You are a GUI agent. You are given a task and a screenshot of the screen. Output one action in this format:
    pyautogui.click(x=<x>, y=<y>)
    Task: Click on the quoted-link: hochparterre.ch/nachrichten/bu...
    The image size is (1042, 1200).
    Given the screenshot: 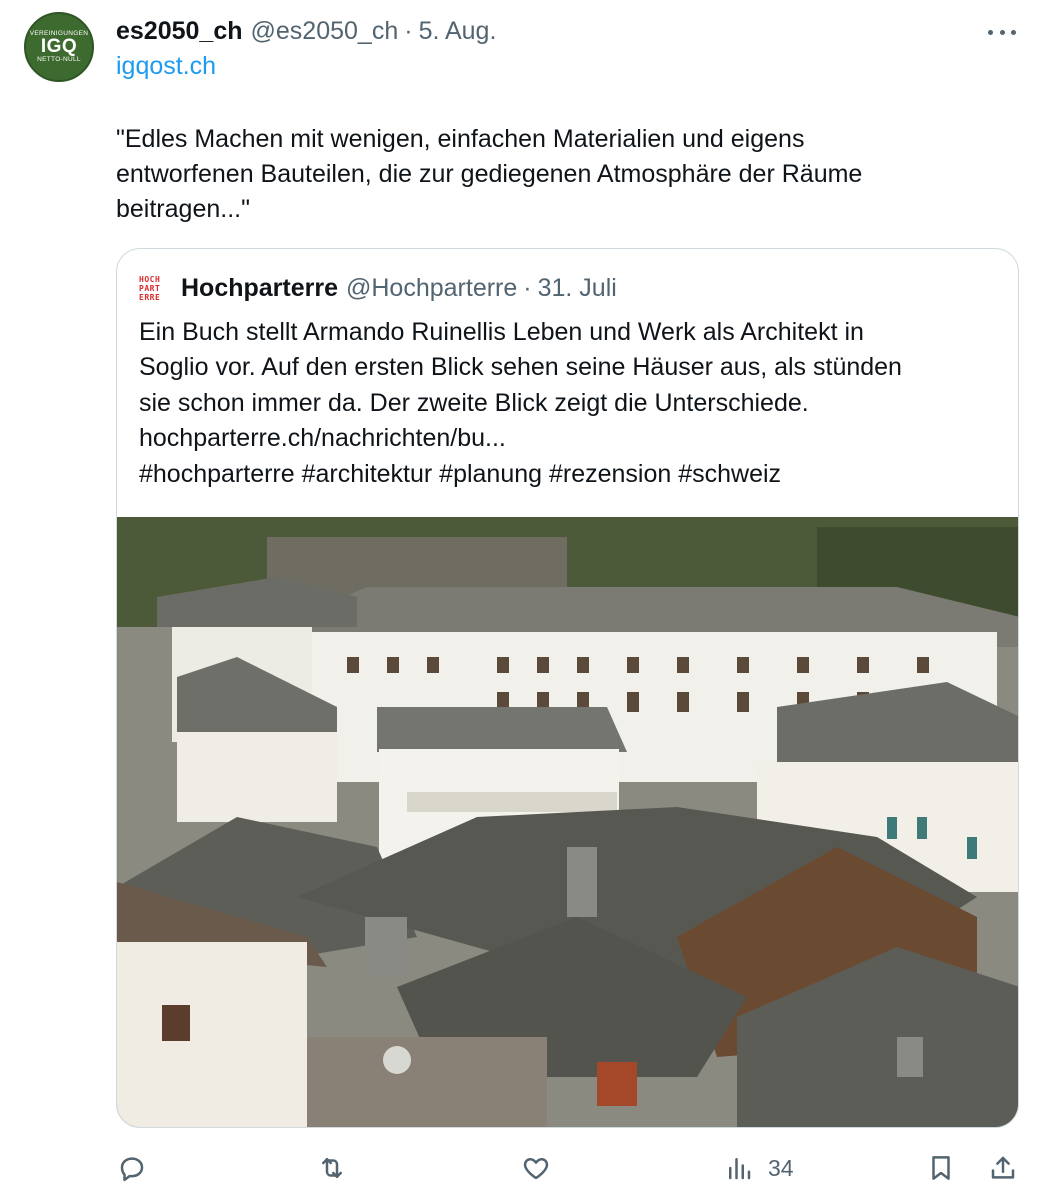 What is the action you would take?
    pyautogui.click(x=569, y=438)
    